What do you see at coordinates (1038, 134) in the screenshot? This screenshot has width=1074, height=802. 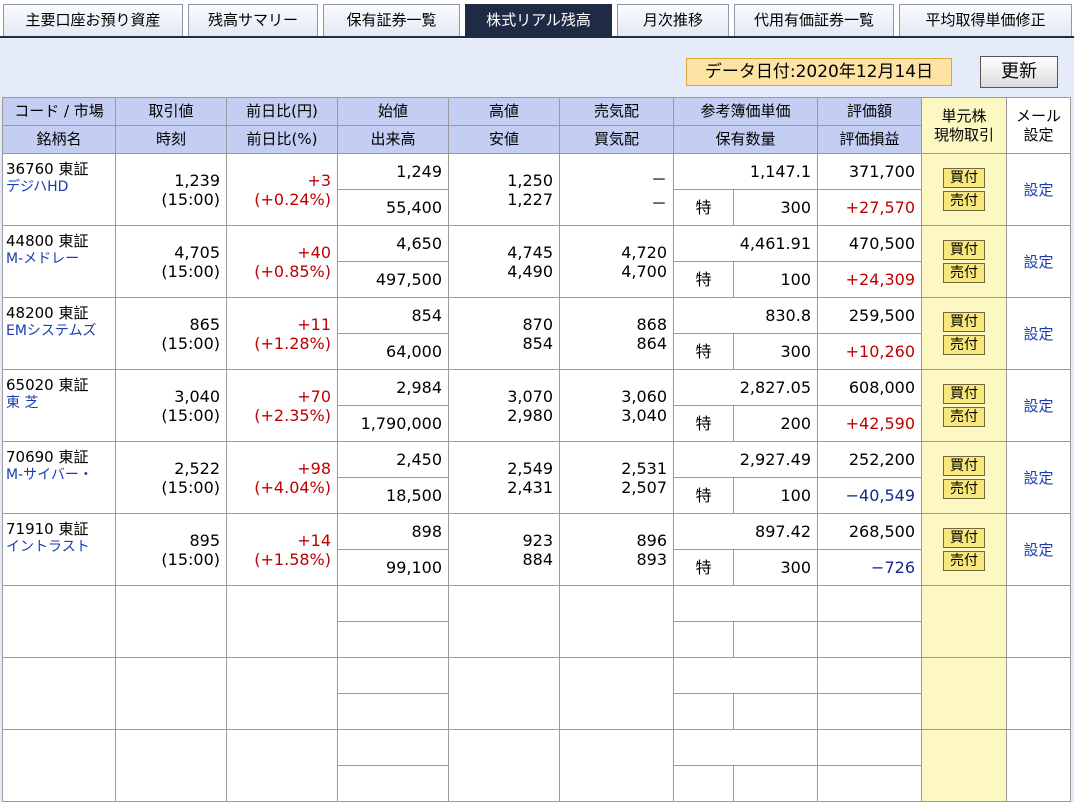 I see `header-mail-line2: 設定` at bounding box center [1038, 134].